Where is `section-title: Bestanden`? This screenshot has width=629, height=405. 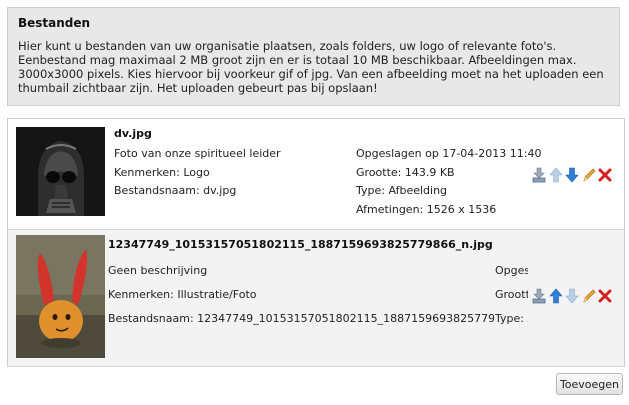
section-title: Bestanden is located at coordinates (54, 23).